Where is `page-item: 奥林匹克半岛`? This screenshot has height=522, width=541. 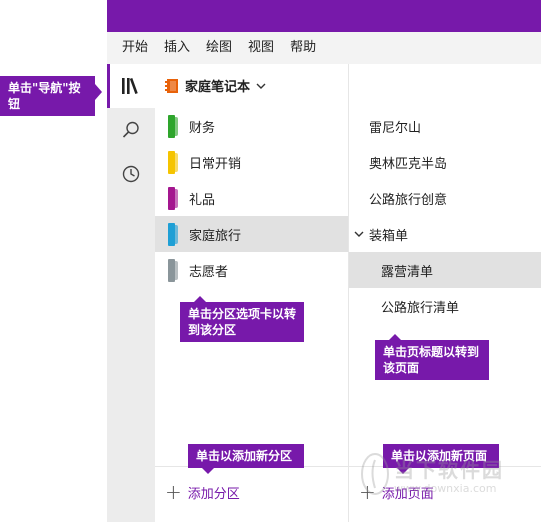
page-item: 奥林匹克半岛 is located at coordinates (445, 162).